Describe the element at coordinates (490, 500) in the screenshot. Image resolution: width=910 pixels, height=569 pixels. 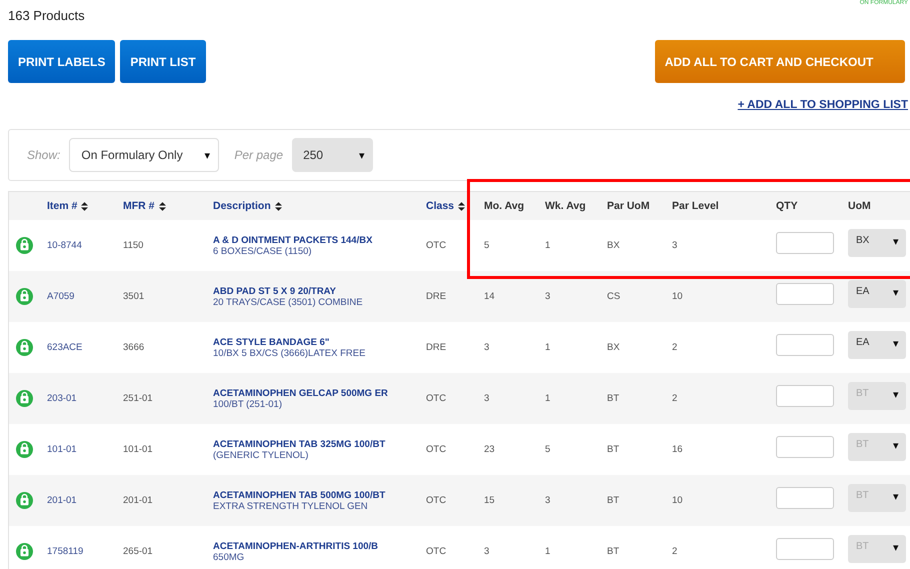
I see `table-cell-text: 15` at that location.